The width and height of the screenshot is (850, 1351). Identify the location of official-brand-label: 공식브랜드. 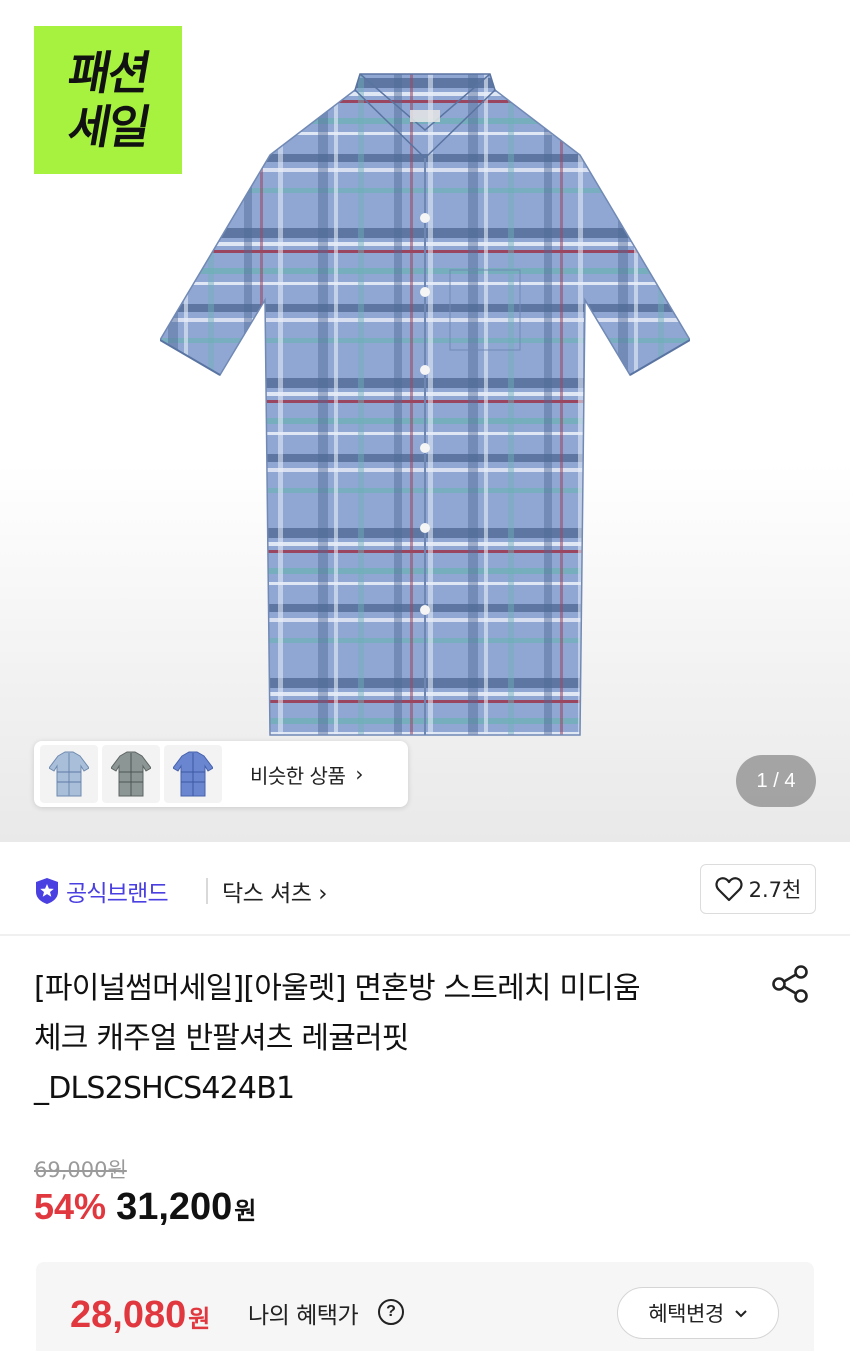
(117, 894).